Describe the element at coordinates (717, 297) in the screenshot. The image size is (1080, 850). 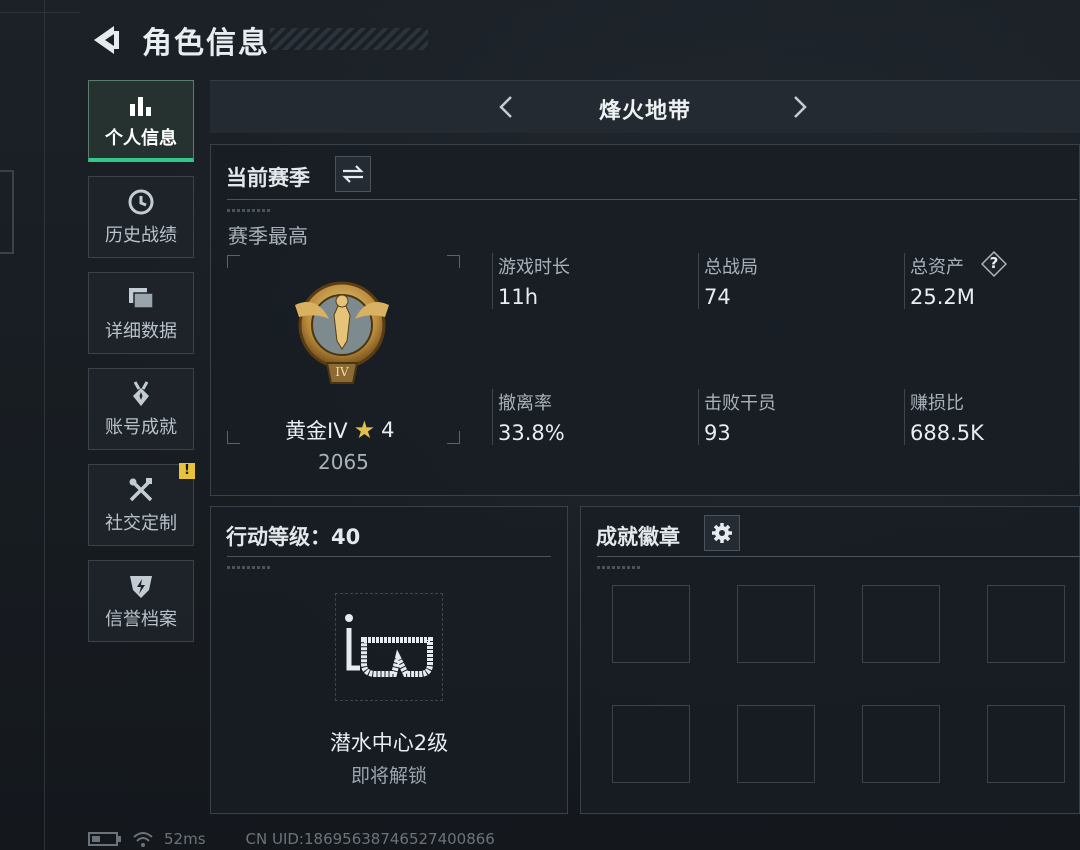
I see `stat-value: 74` at that location.